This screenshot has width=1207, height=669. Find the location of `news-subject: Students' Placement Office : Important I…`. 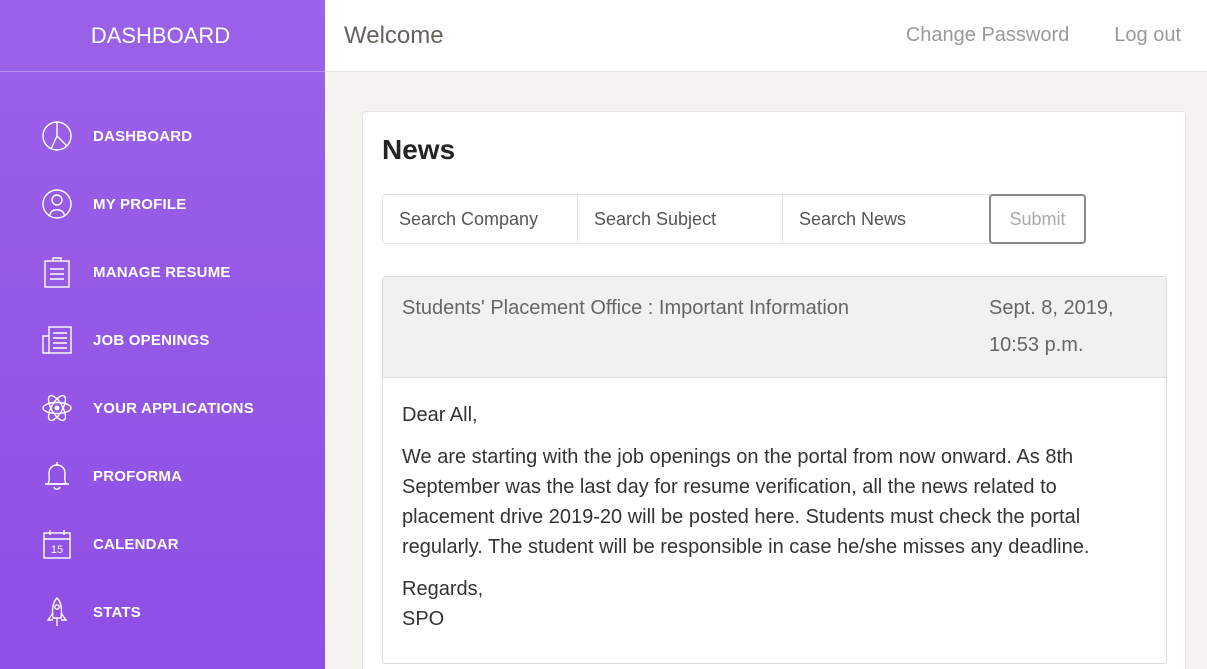

news-subject: Students' Placement Office : Important I… is located at coordinates (626, 308).